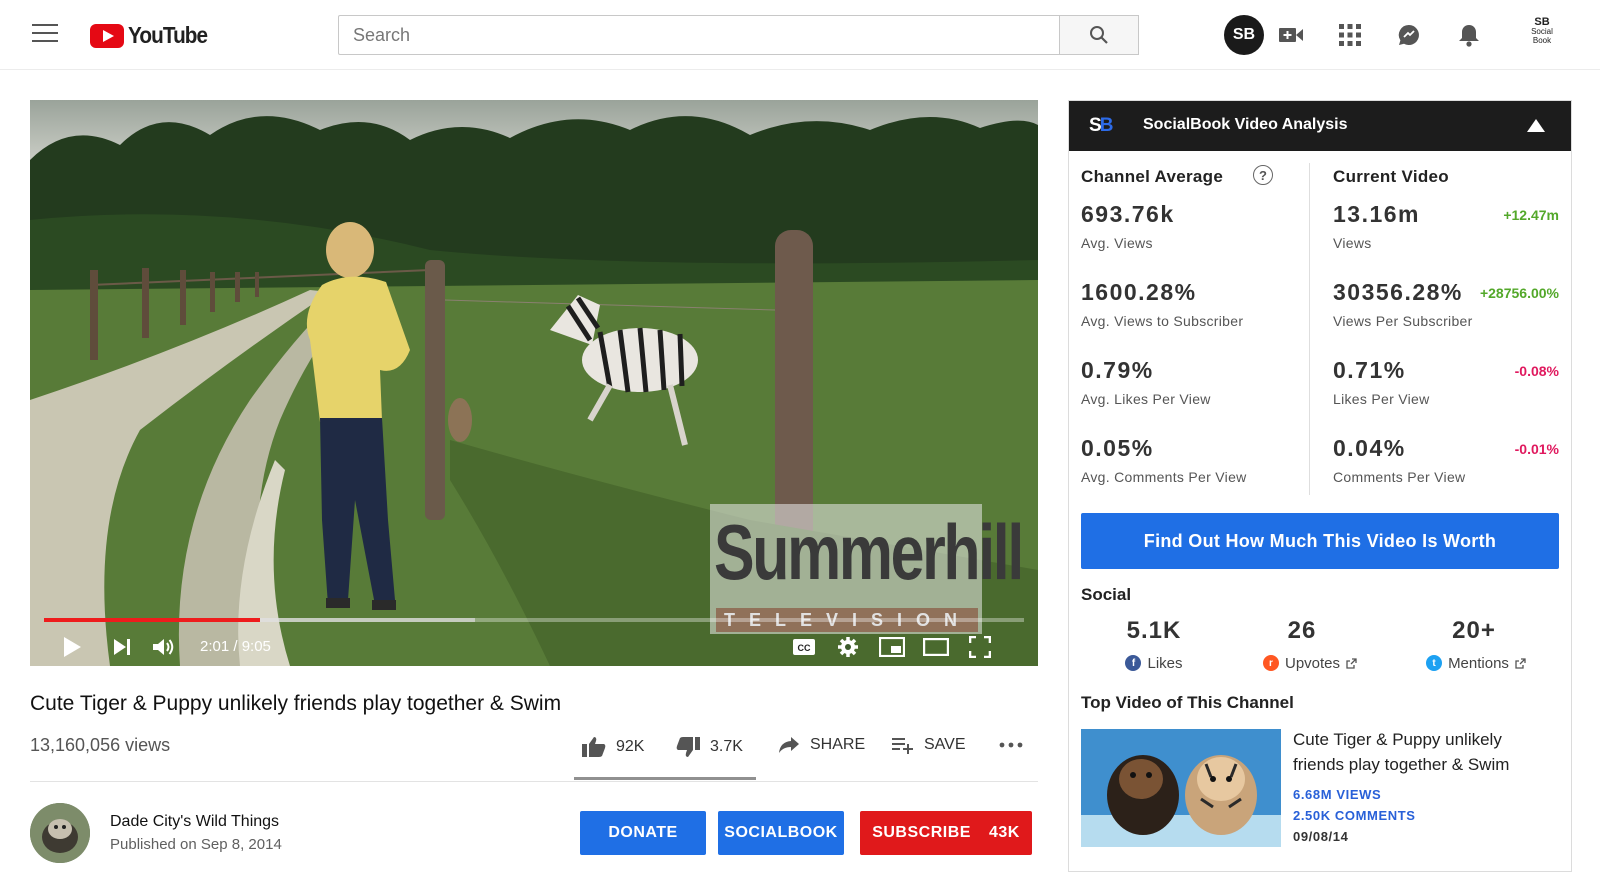 Image resolution: width=1600 pixels, height=872 pixels. What do you see at coordinates (1270, 663) in the screenshot?
I see `reddit-icon: r` at bounding box center [1270, 663].